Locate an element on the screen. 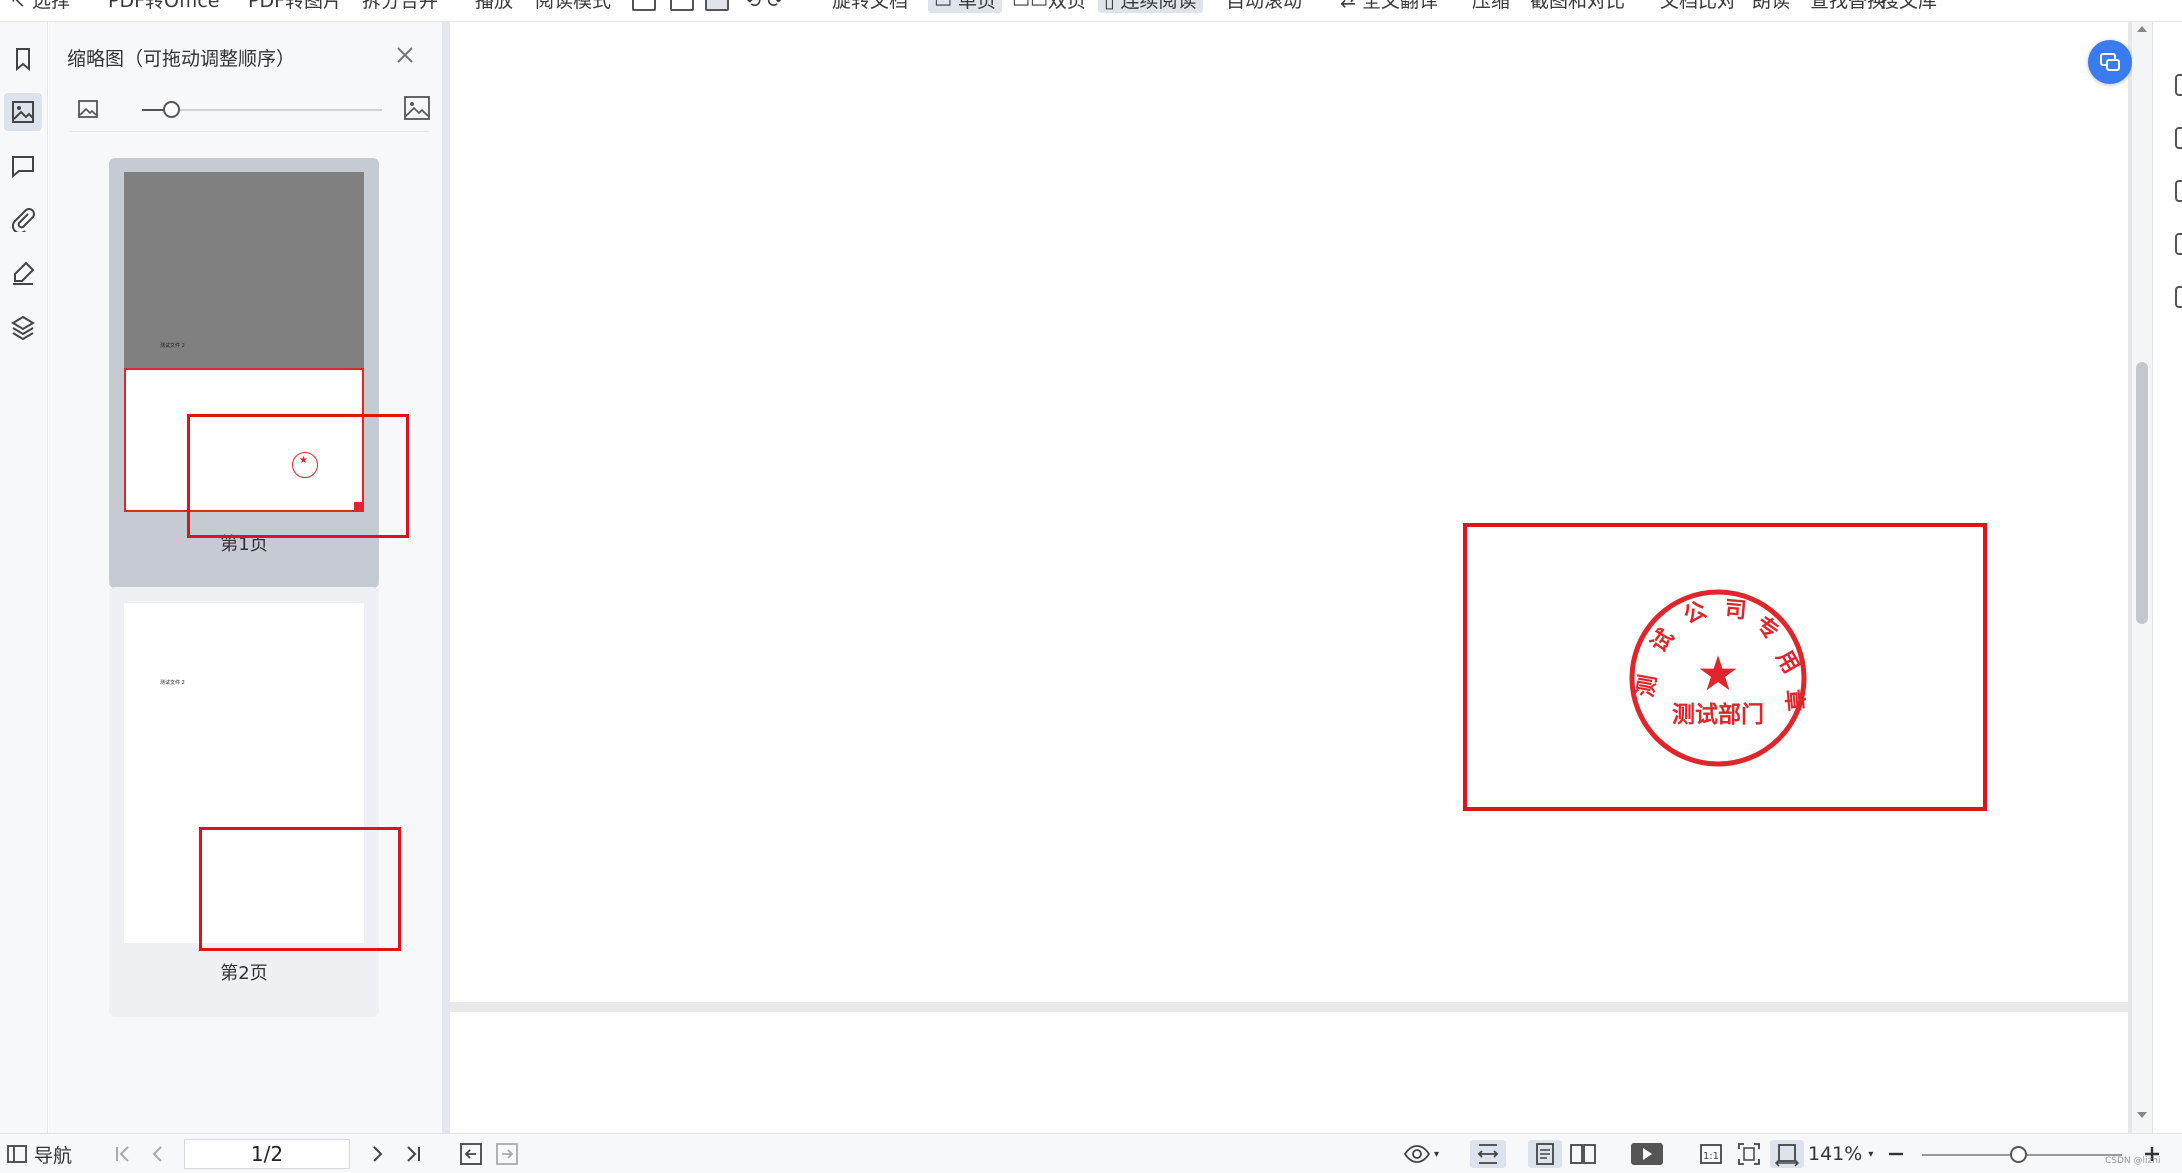 This screenshot has width=2182, height=1173. play-button is located at coordinates (1647, 1154).